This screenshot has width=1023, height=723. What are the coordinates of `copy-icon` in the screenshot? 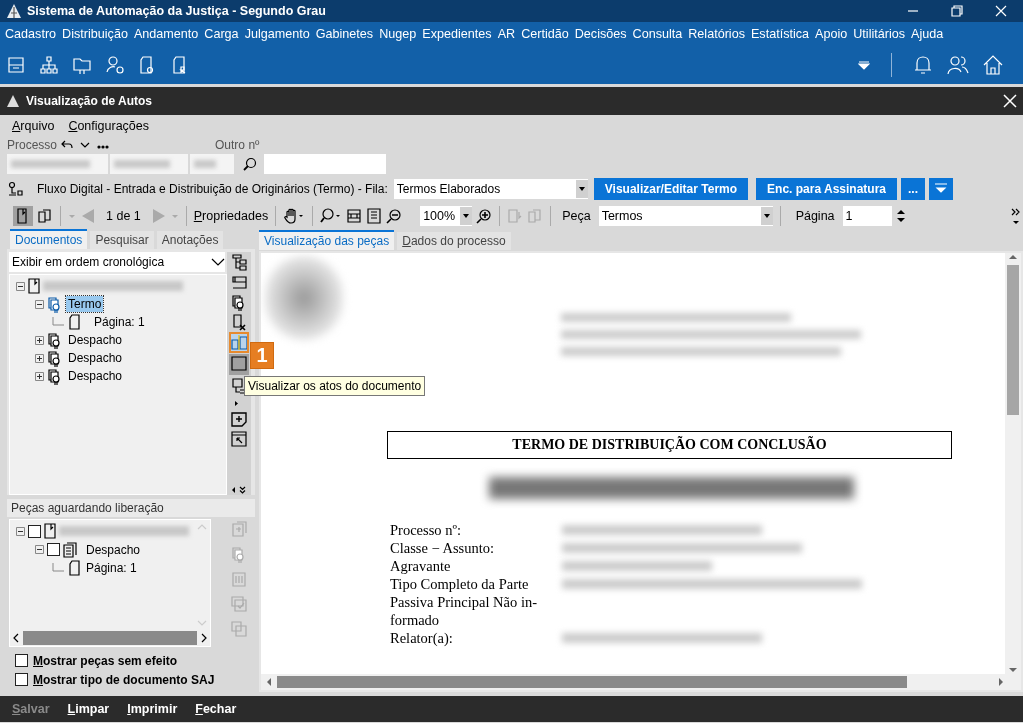 It's located at (45, 216).